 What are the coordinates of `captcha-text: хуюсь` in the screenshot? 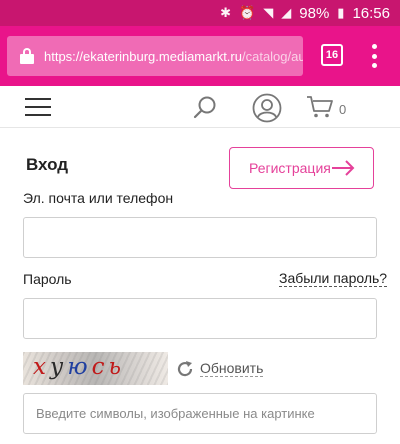 It's located at (79, 367).